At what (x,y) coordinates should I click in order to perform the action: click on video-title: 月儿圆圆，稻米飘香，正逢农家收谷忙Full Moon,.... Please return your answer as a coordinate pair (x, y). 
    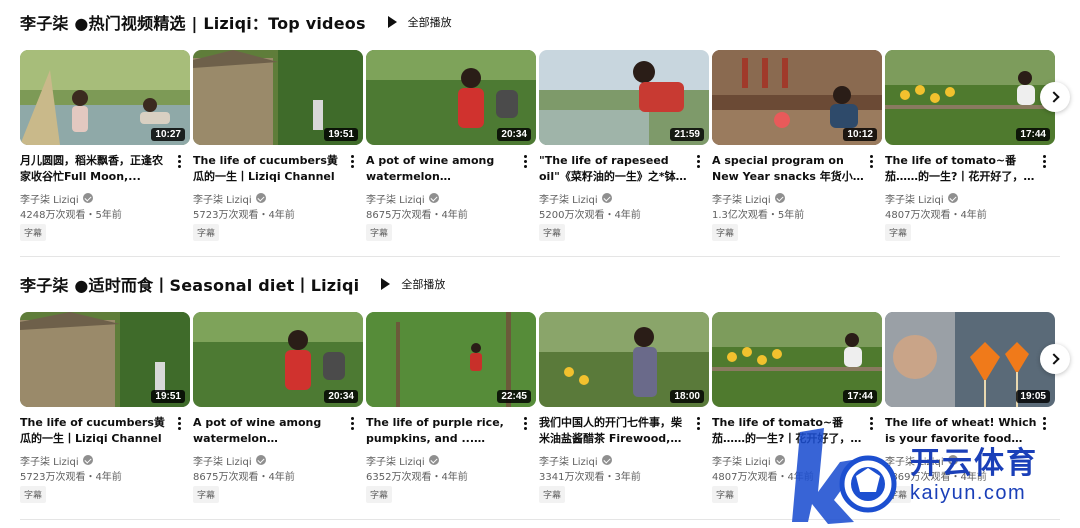
    Looking at the image, I should click on (96, 169).